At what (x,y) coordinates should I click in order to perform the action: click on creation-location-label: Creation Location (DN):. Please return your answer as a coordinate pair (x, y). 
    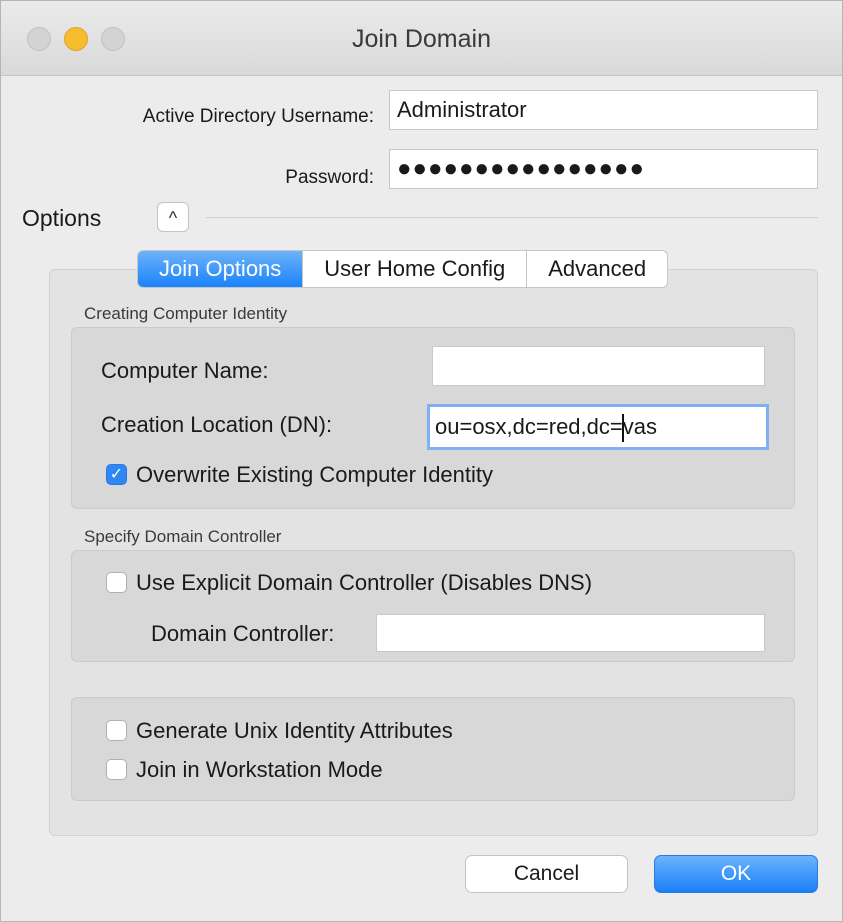
    Looking at the image, I should click on (217, 424).